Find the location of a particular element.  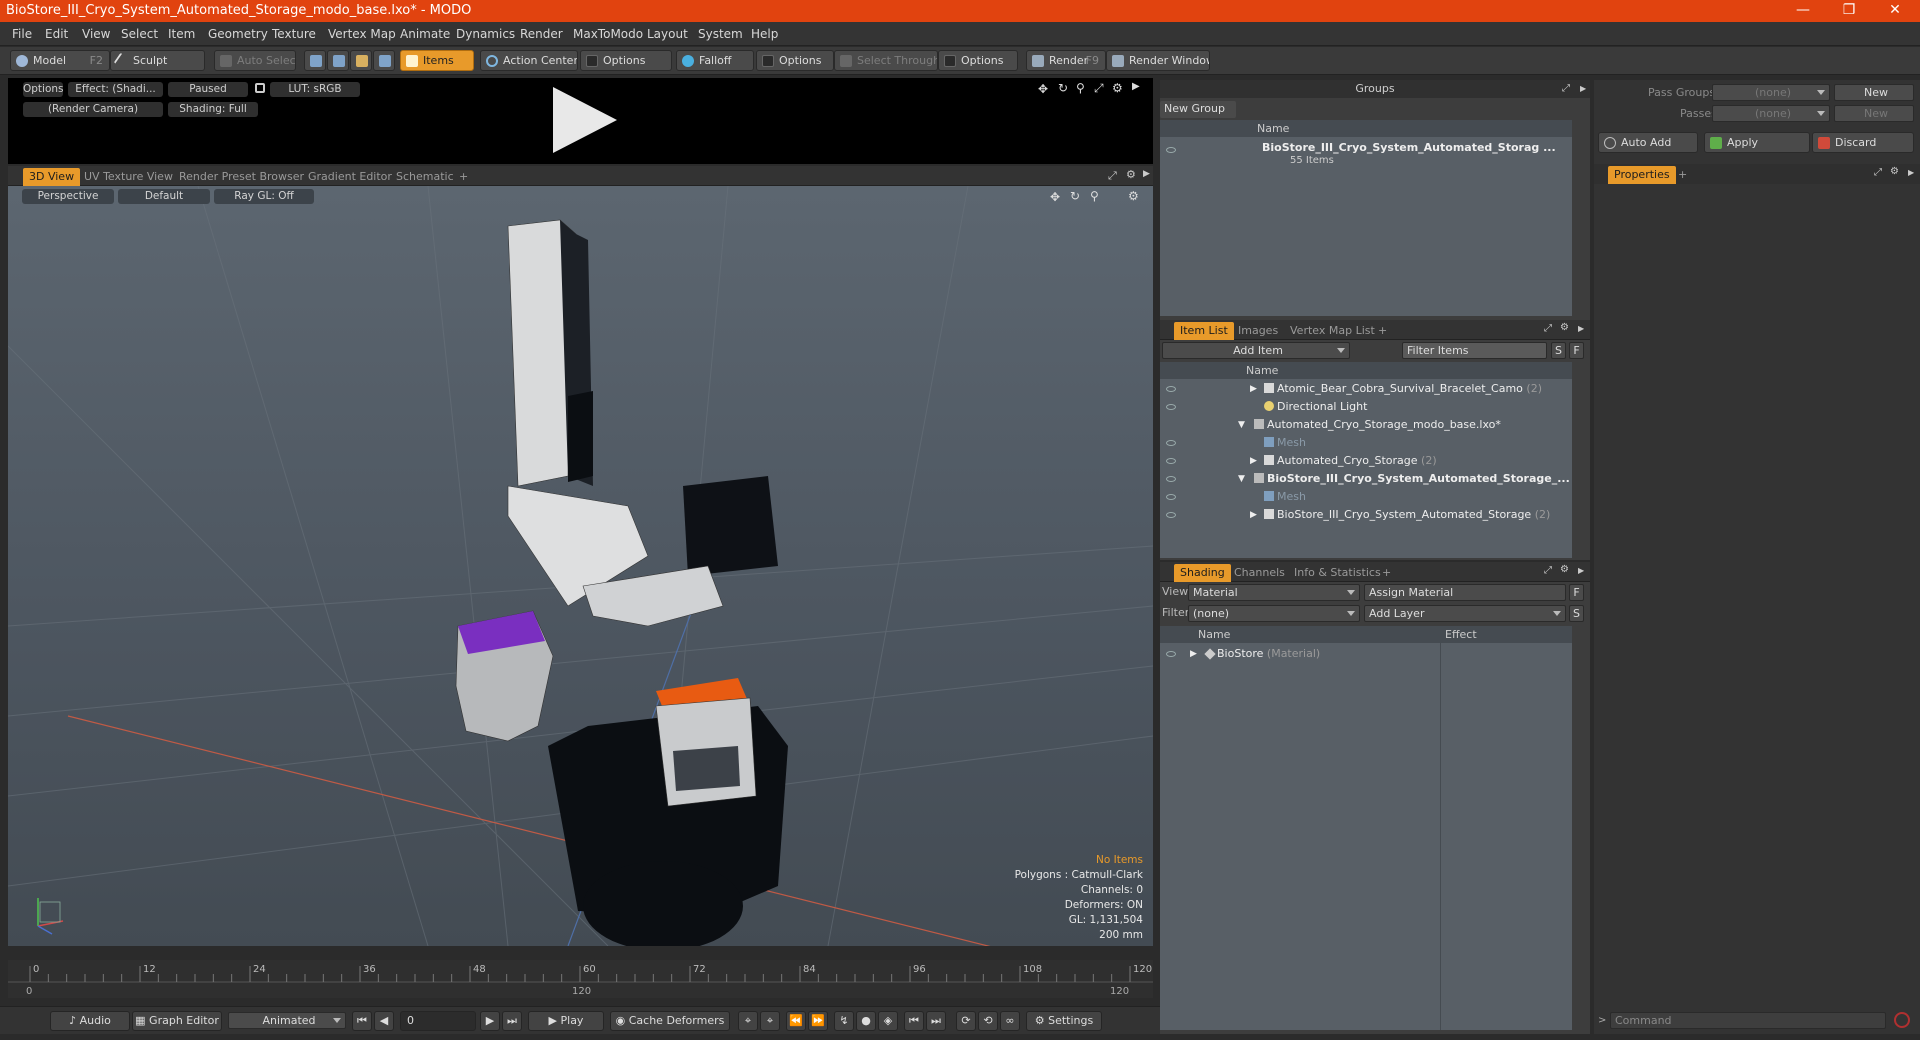

play-icon is located at coordinates (585, 120).